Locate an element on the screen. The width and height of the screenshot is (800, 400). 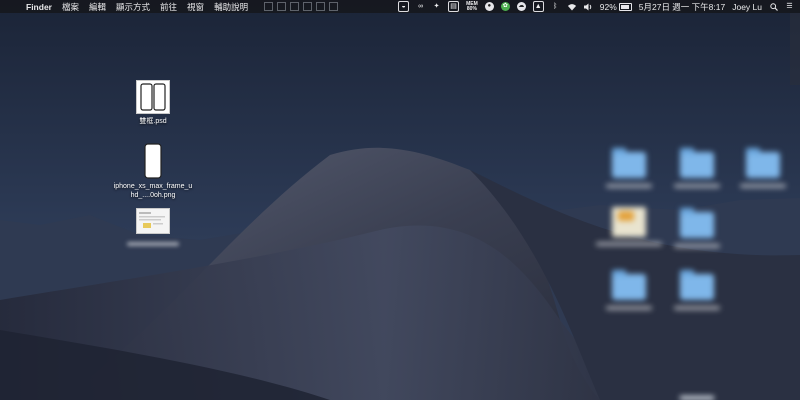
bear-icon: ◒ is located at coordinates (404, 6).